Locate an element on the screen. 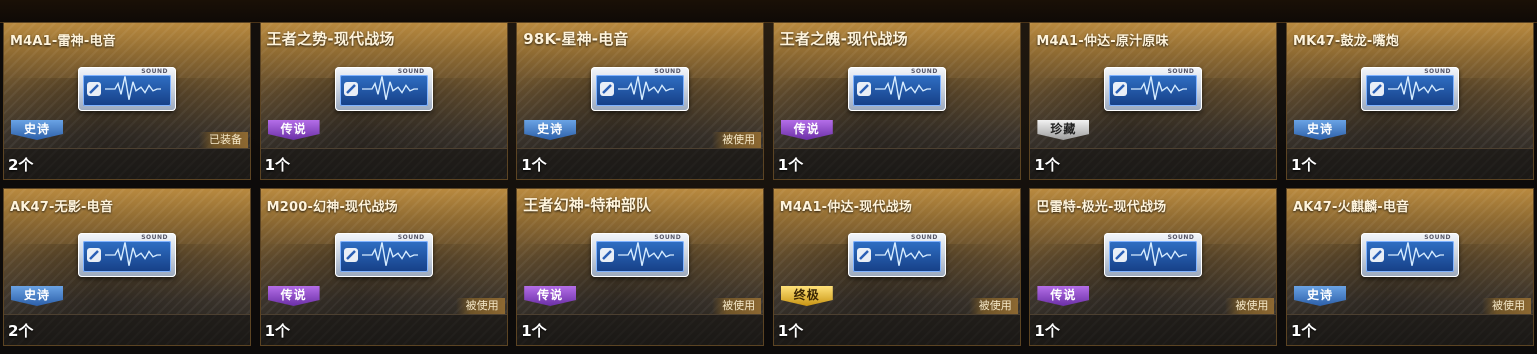  voice-pack-card: M4A1-雷神-电音 SOUND 史诗已装备 2个 is located at coordinates (127, 101).